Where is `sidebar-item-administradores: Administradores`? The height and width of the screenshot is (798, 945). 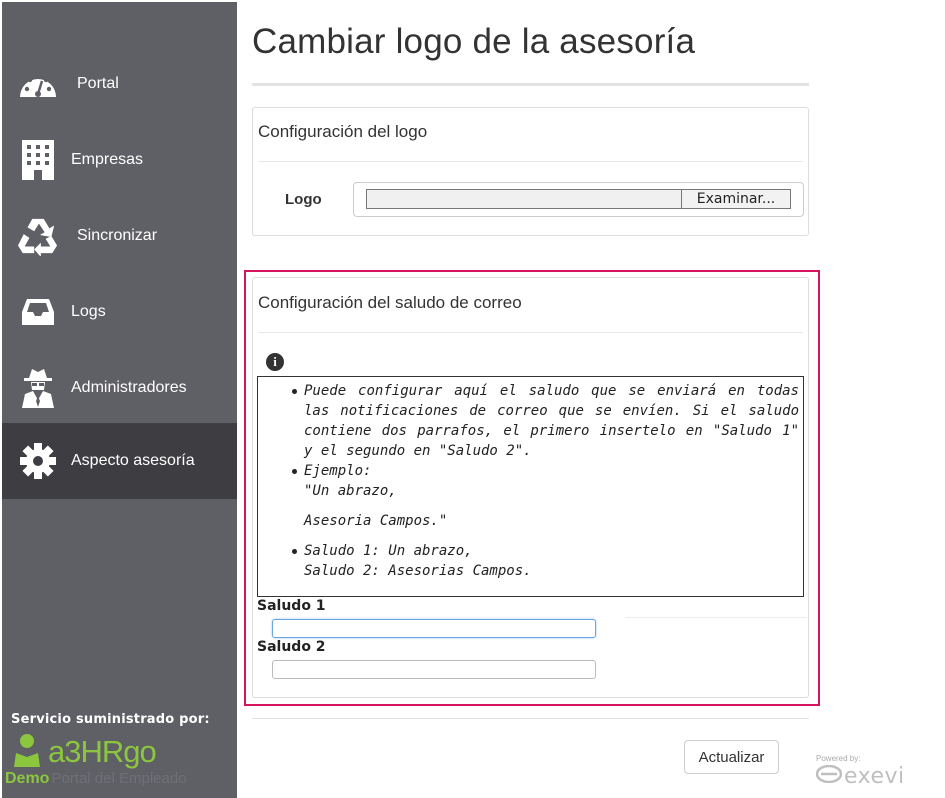 sidebar-item-administradores: Administradores is located at coordinates (119, 388).